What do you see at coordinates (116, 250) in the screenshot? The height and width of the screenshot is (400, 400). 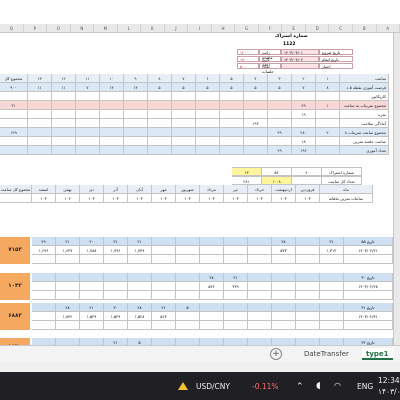 I see `week-cell: ۱,۷۹۶` at bounding box center [116, 250].